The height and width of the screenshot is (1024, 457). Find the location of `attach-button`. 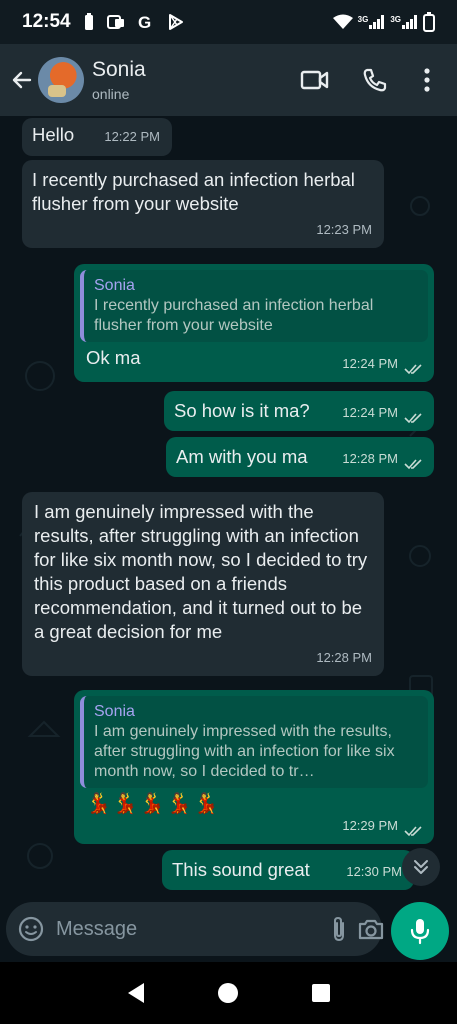

attach-button is located at coordinates (339, 929).